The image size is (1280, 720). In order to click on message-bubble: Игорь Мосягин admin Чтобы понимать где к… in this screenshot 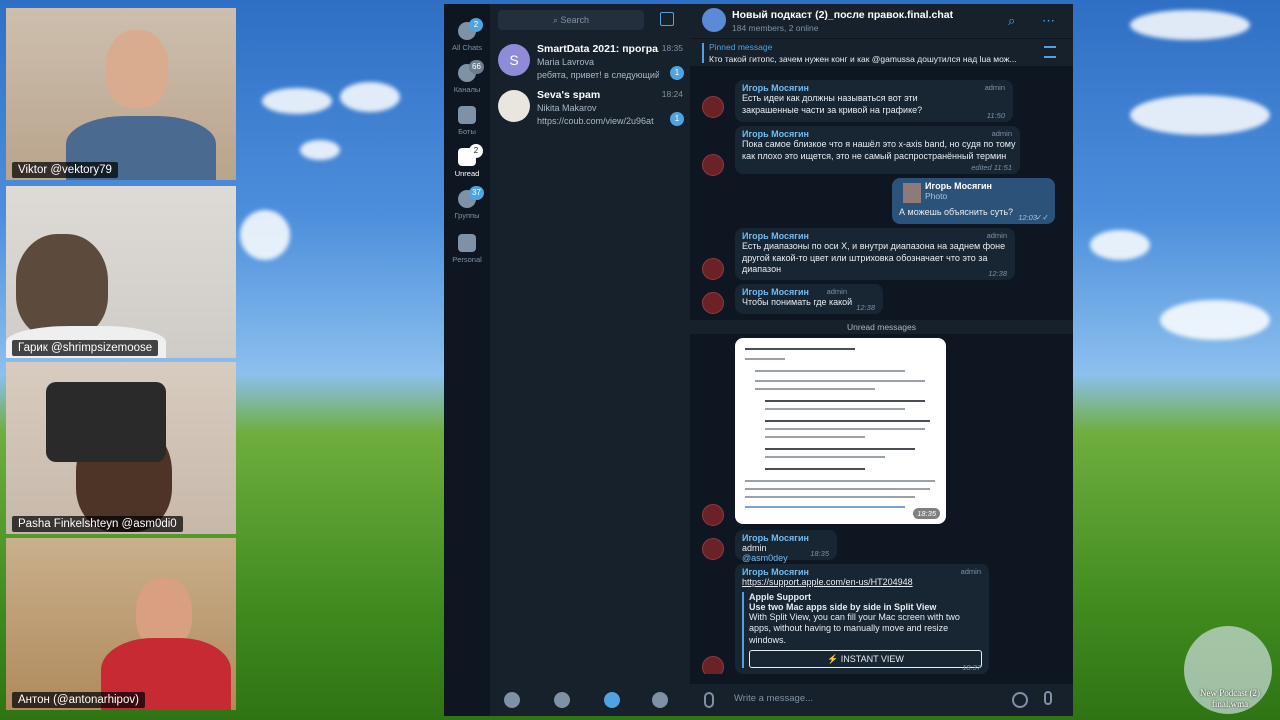, I will do `click(809, 299)`.